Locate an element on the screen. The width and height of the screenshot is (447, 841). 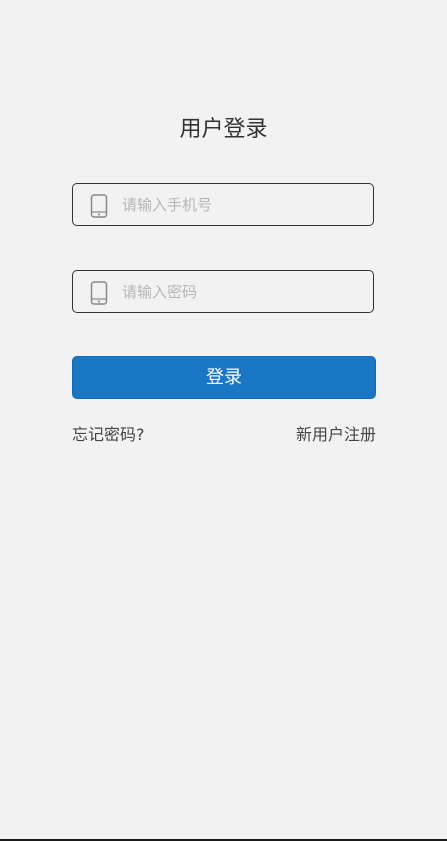
login-button: 登录 is located at coordinates (224, 377).